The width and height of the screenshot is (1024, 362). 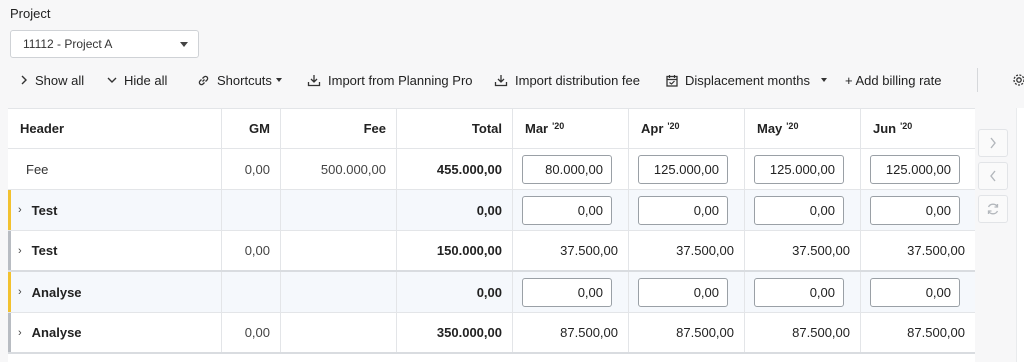 I want to click on total-cell: 350.000,00, so click(x=455, y=332).